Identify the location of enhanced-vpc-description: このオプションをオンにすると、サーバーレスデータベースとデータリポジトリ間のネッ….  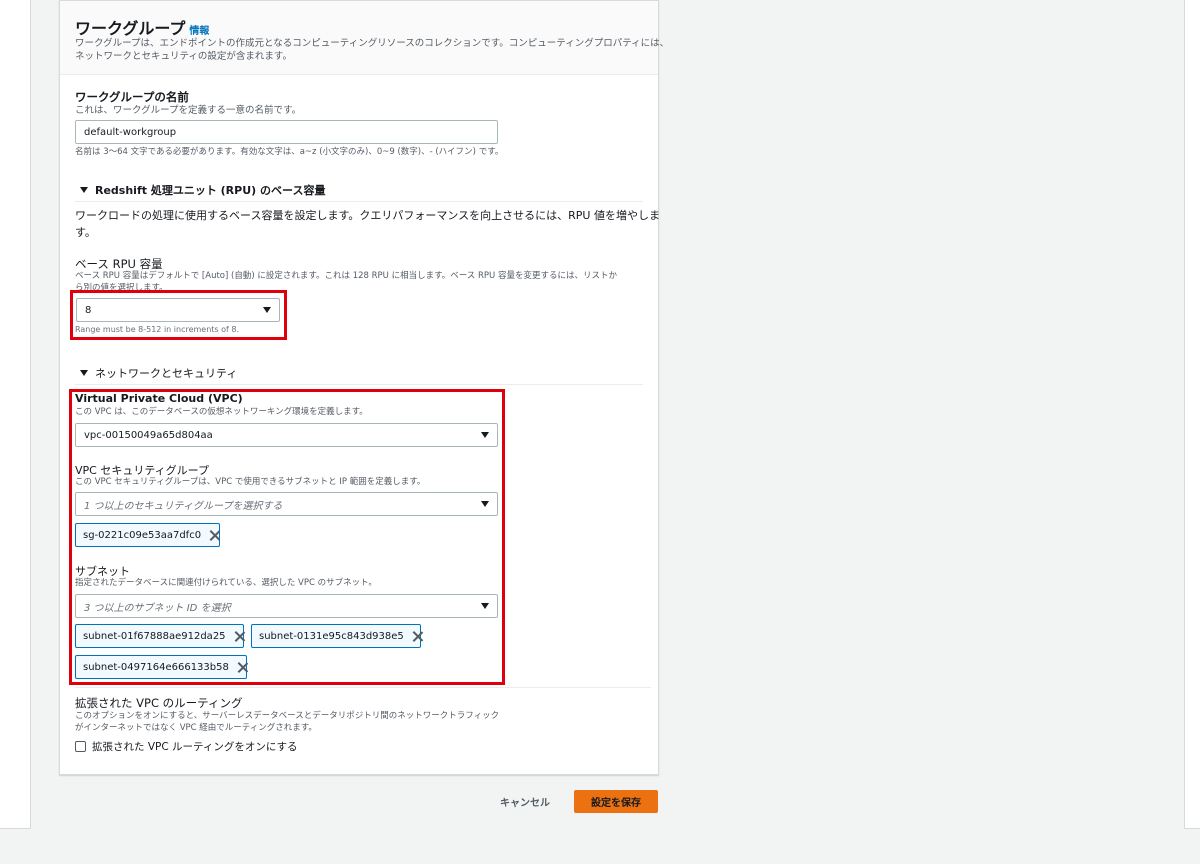
(287, 722).